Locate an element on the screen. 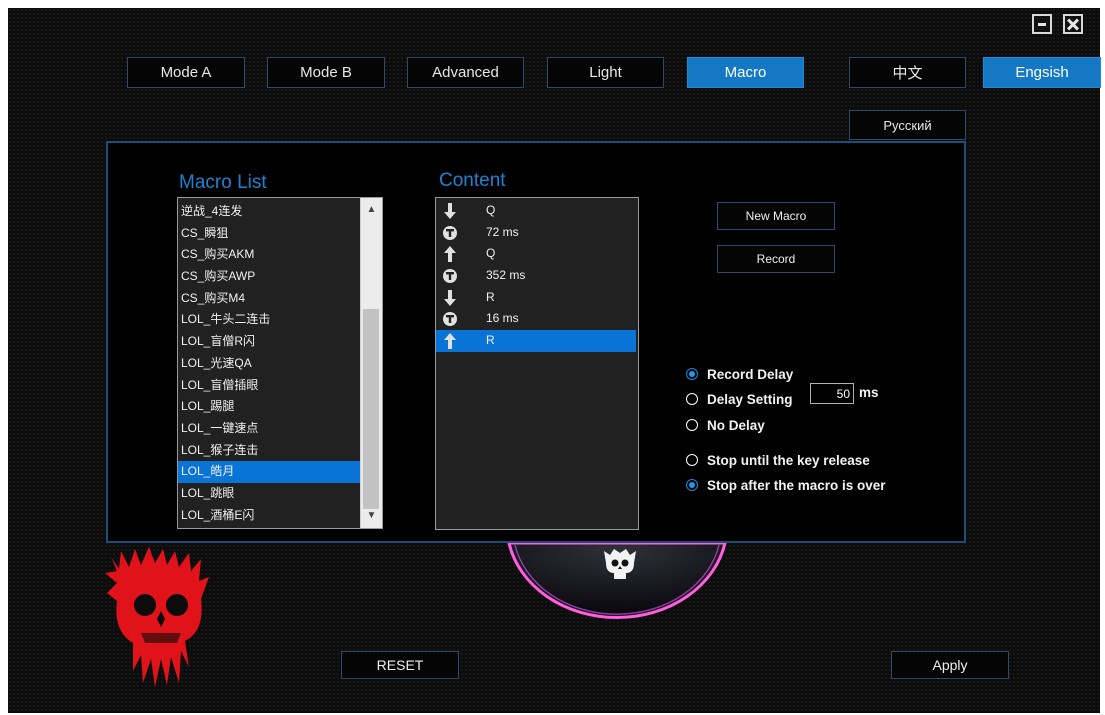  record-delay-radio is located at coordinates (692, 374).